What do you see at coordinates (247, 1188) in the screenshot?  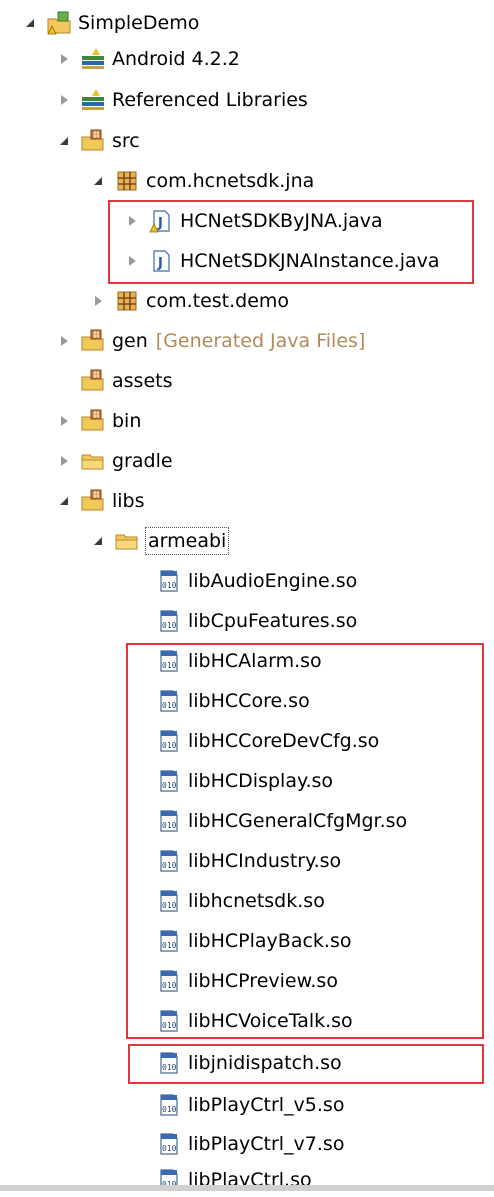 I see `horizontal-scrollbar` at bounding box center [247, 1188].